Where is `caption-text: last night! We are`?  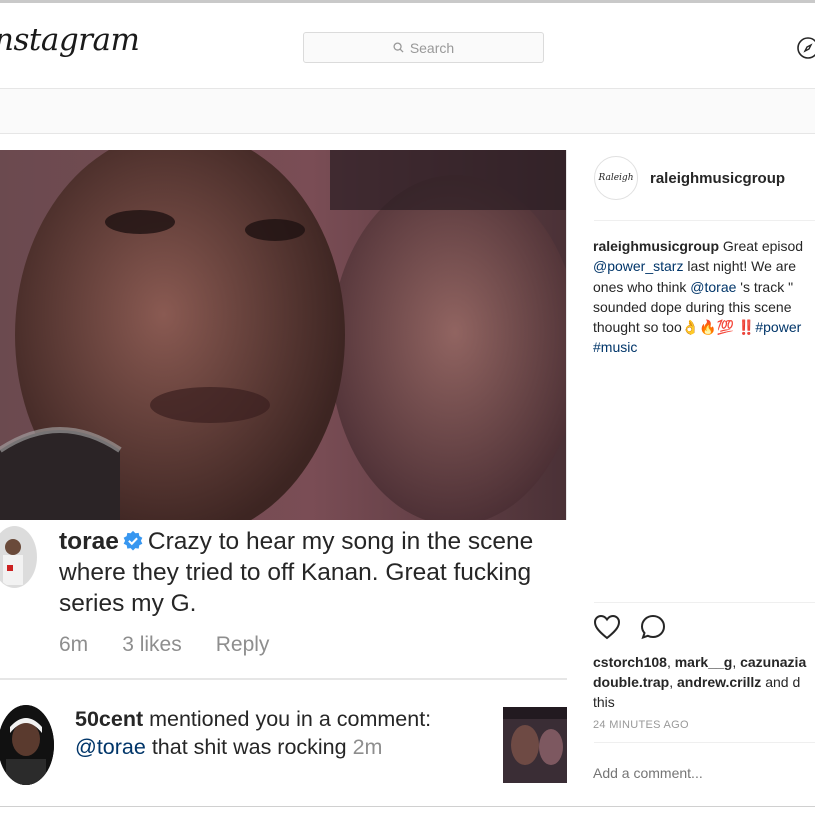
caption-text: last night! We are is located at coordinates (740, 266).